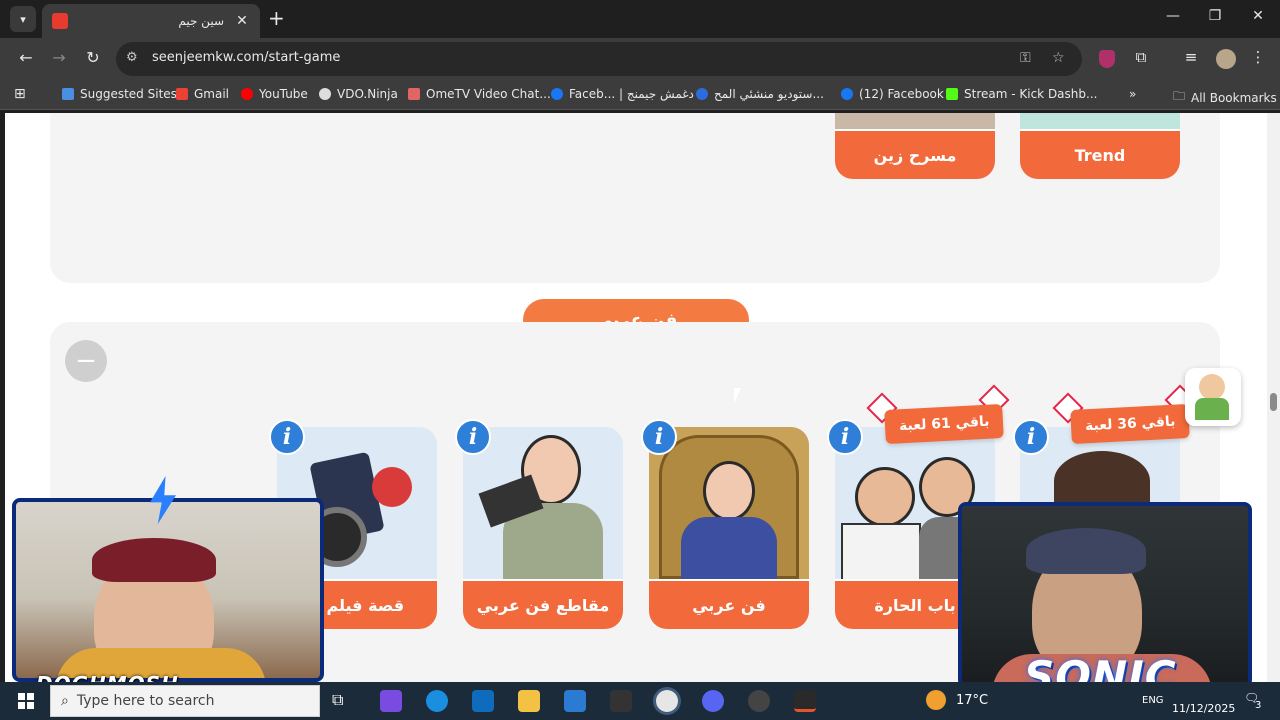 This screenshot has width=1280, height=720. Describe the element at coordinates (168, 590) in the screenshot. I see `webcam-left` at that location.